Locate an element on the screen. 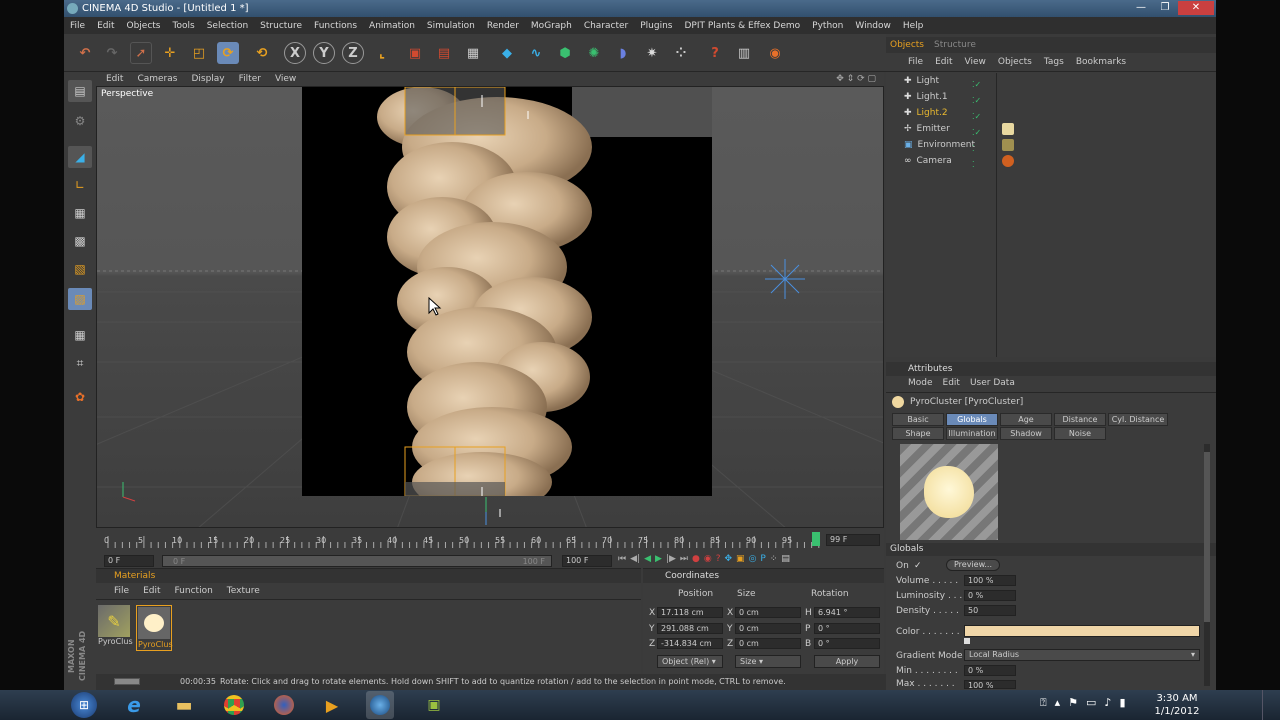 The image size is (1280, 720). materials-menu-file: File is located at coordinates (121, 591).